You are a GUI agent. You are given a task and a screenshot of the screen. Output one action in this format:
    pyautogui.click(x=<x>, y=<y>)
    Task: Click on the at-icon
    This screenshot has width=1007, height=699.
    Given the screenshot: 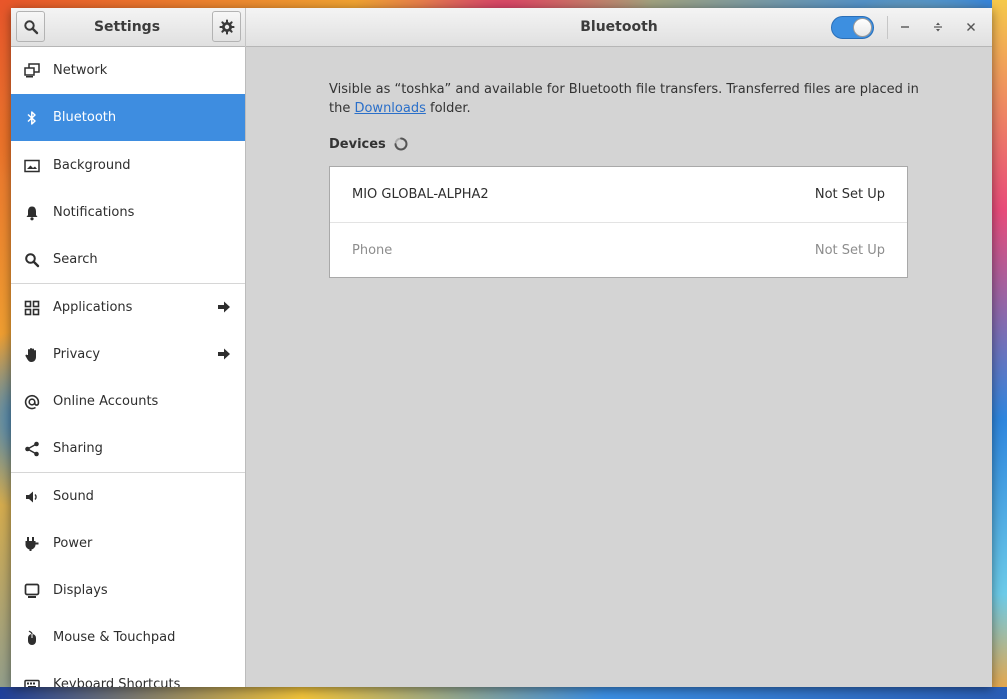 What is the action you would take?
    pyautogui.click(x=32, y=402)
    